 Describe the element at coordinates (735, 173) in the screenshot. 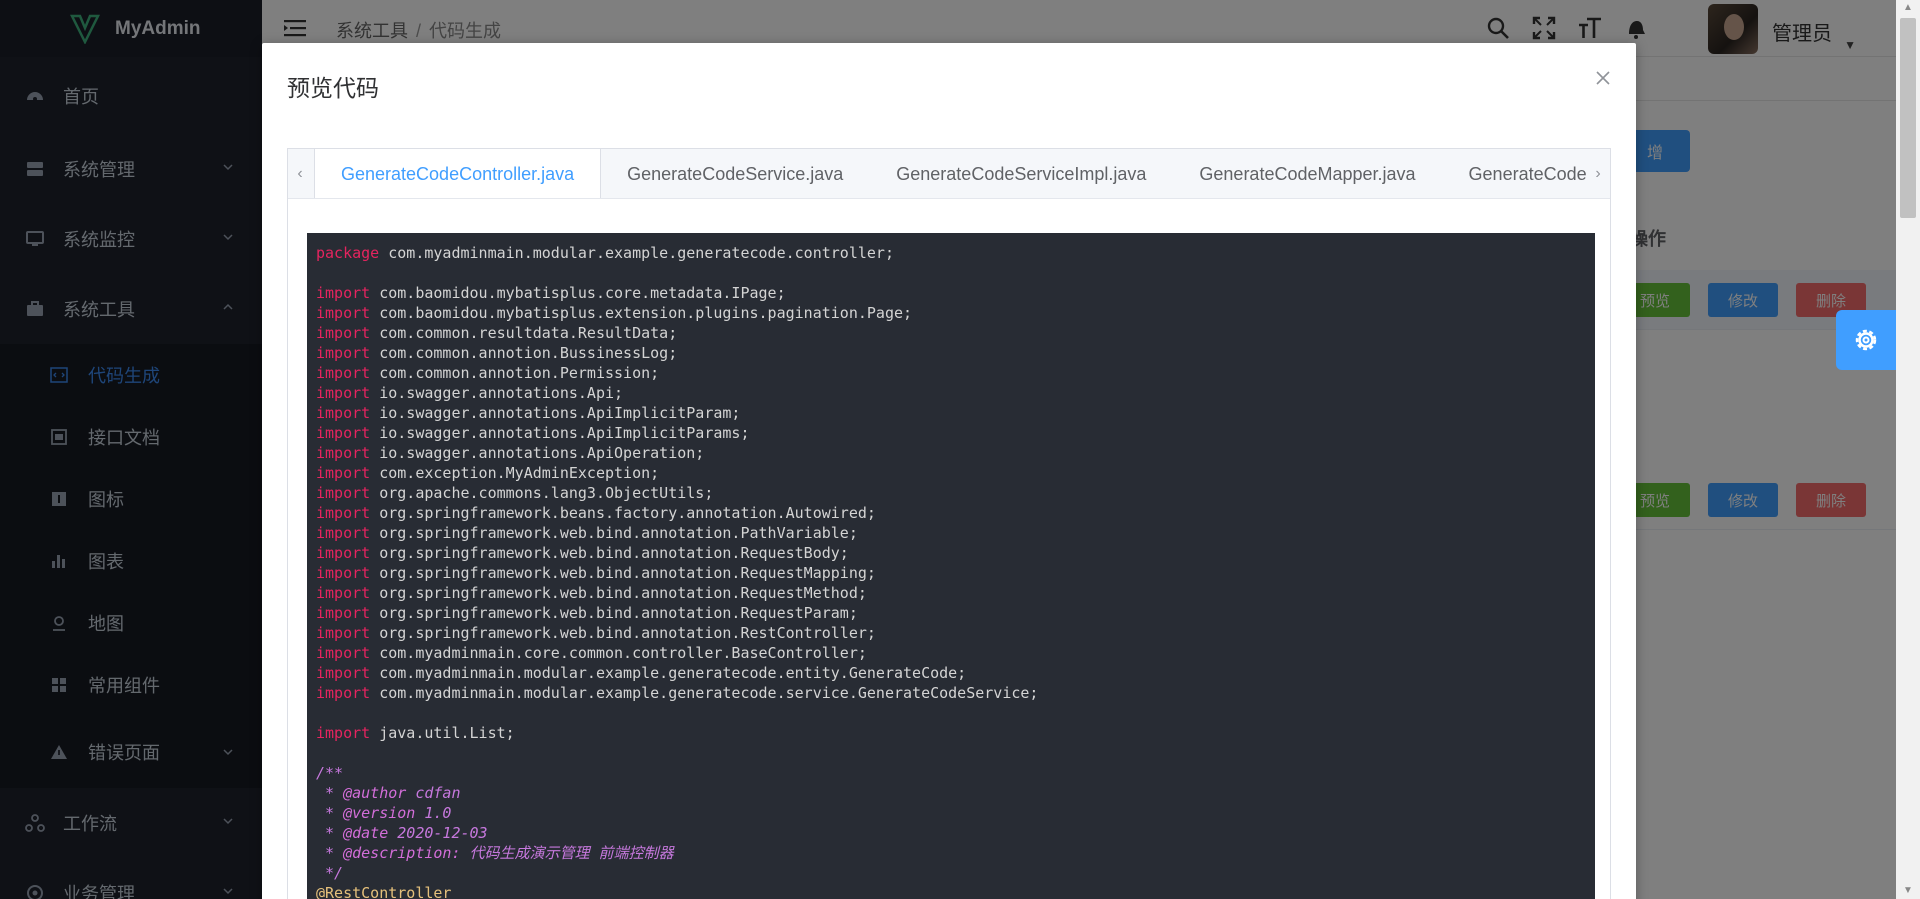

I see `tab-service: GenerateCodeService.java` at that location.